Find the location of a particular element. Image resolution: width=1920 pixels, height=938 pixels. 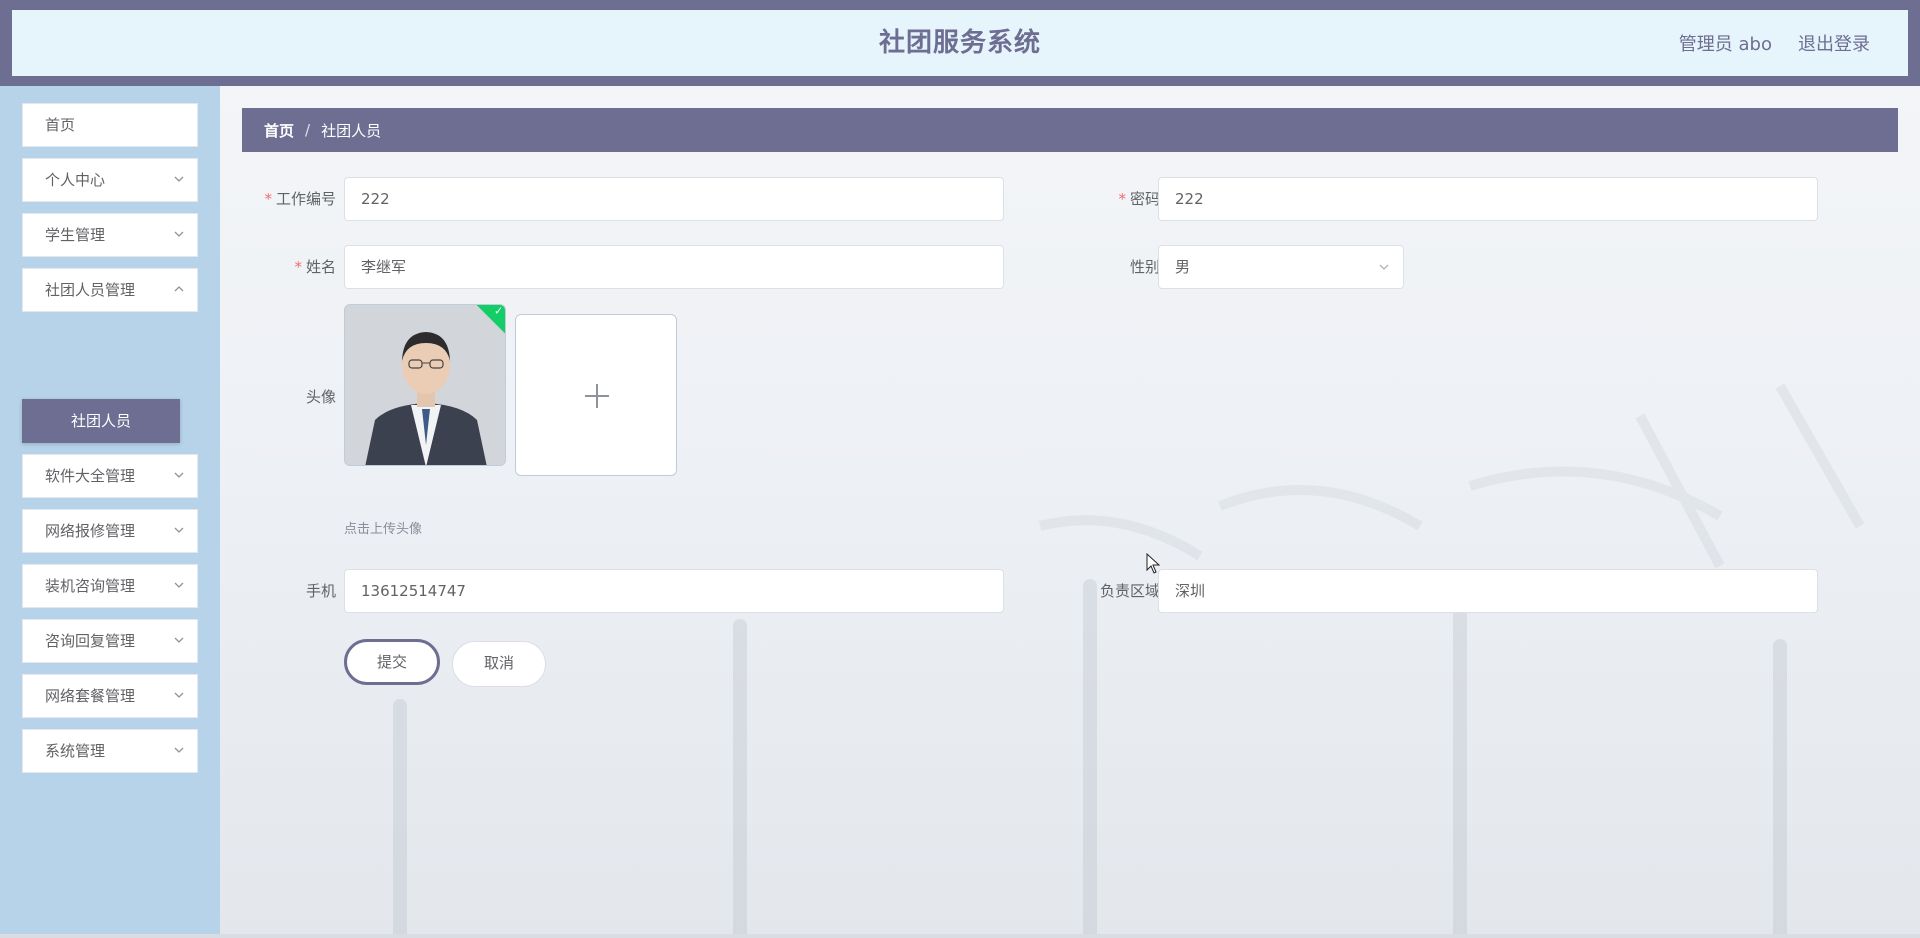

sidebar-item-repair-management: 网络报修管理 is located at coordinates (110, 531).